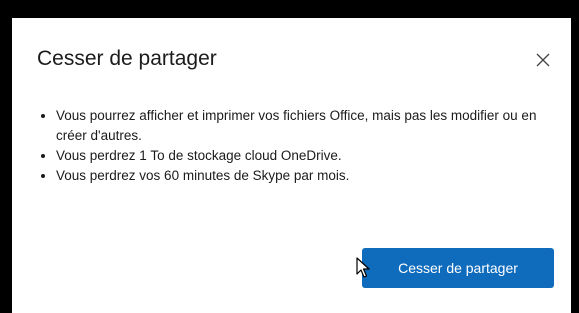 The width and height of the screenshot is (579, 313). Describe the element at coordinates (127, 58) in the screenshot. I see `dialog-title: Cesser de partager` at that location.